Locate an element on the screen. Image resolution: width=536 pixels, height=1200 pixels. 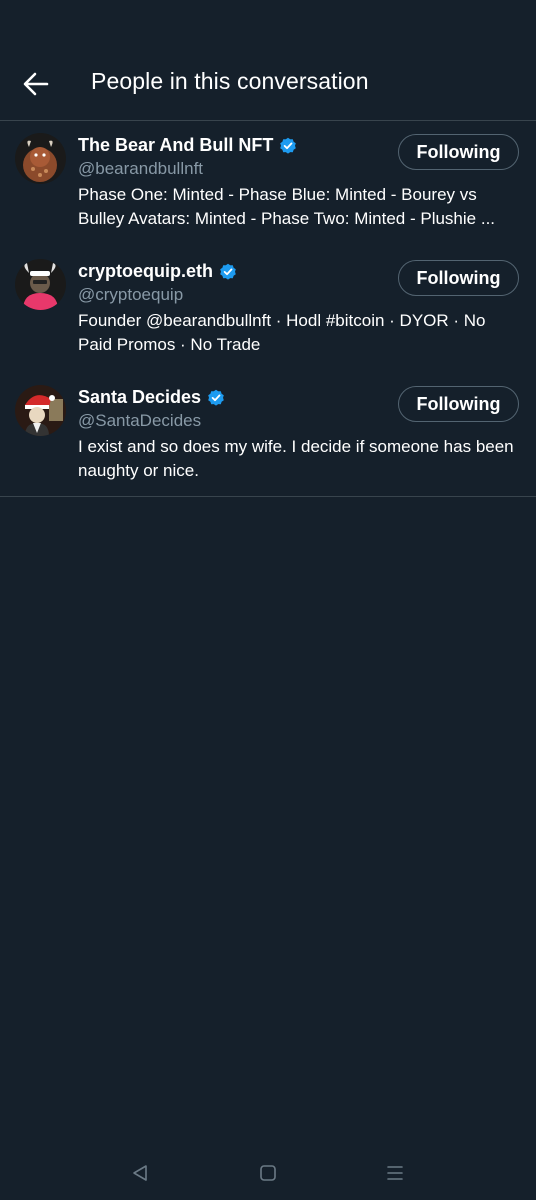
back-button is located at coordinates (36, 84).